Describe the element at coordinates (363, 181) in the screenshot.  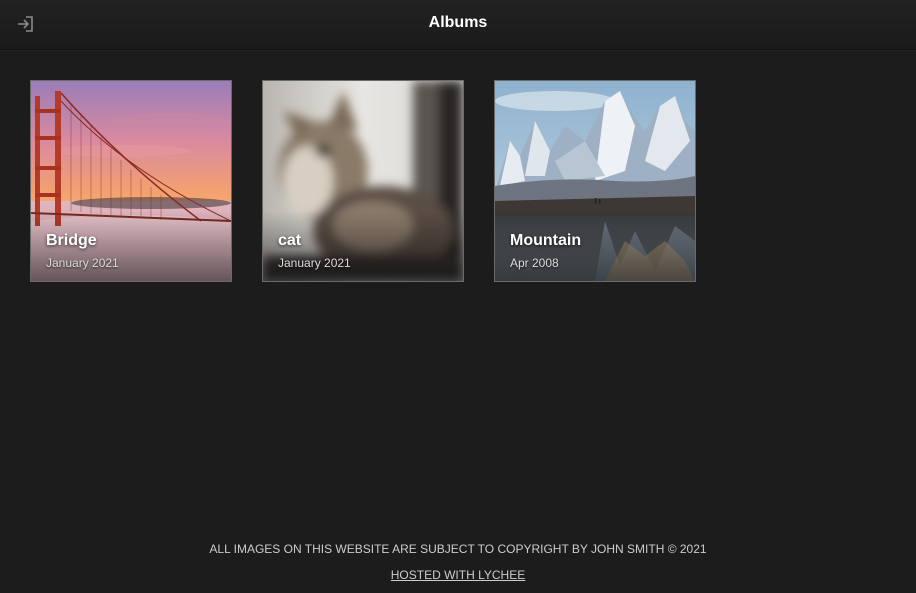
I see `album-card-cat: cat January 2021` at that location.